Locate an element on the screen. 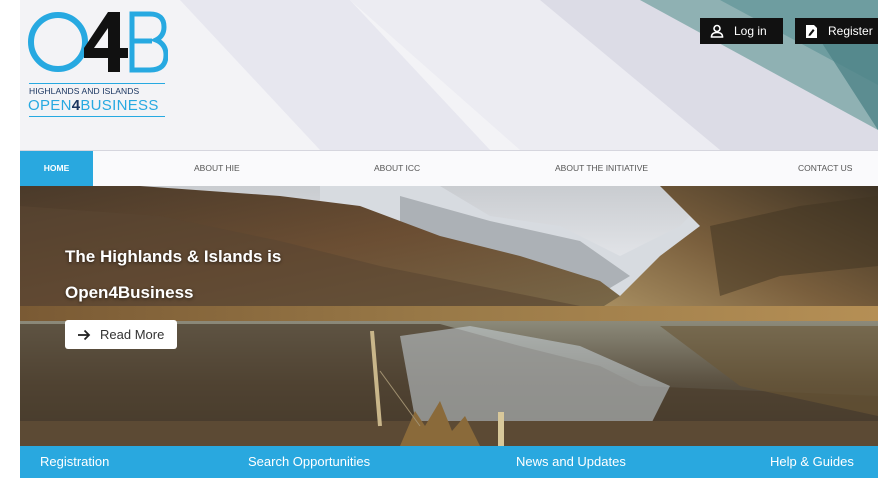  logo-brand-business: BUSINESS is located at coordinates (119, 105).